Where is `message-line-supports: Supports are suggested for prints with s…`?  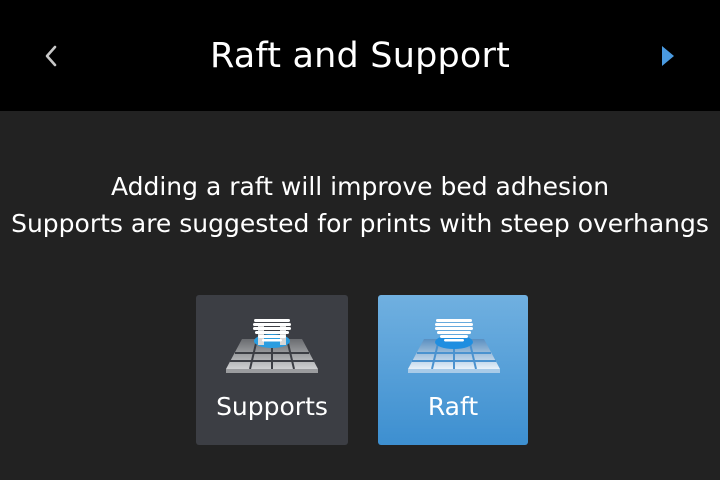
message-line-supports: Supports are suggested for prints with s… is located at coordinates (360, 223).